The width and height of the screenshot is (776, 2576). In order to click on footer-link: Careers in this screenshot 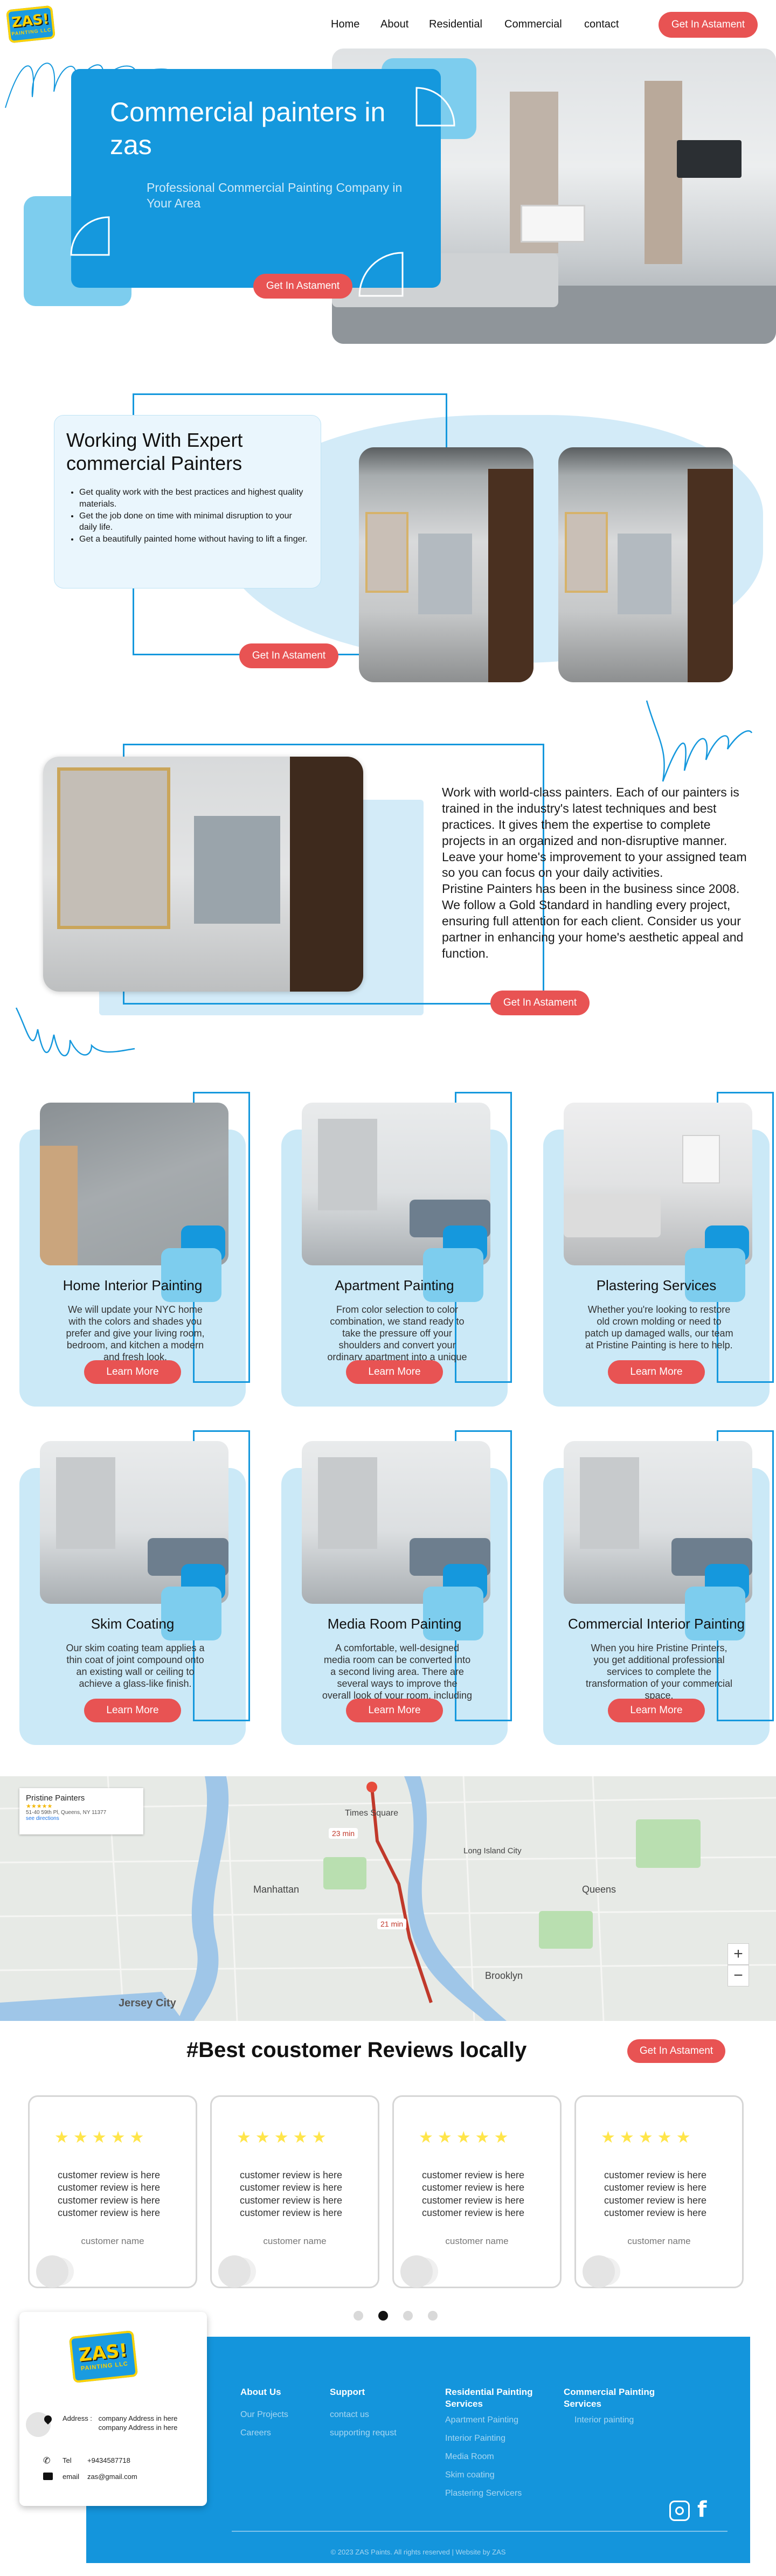, I will do `click(264, 2433)`.